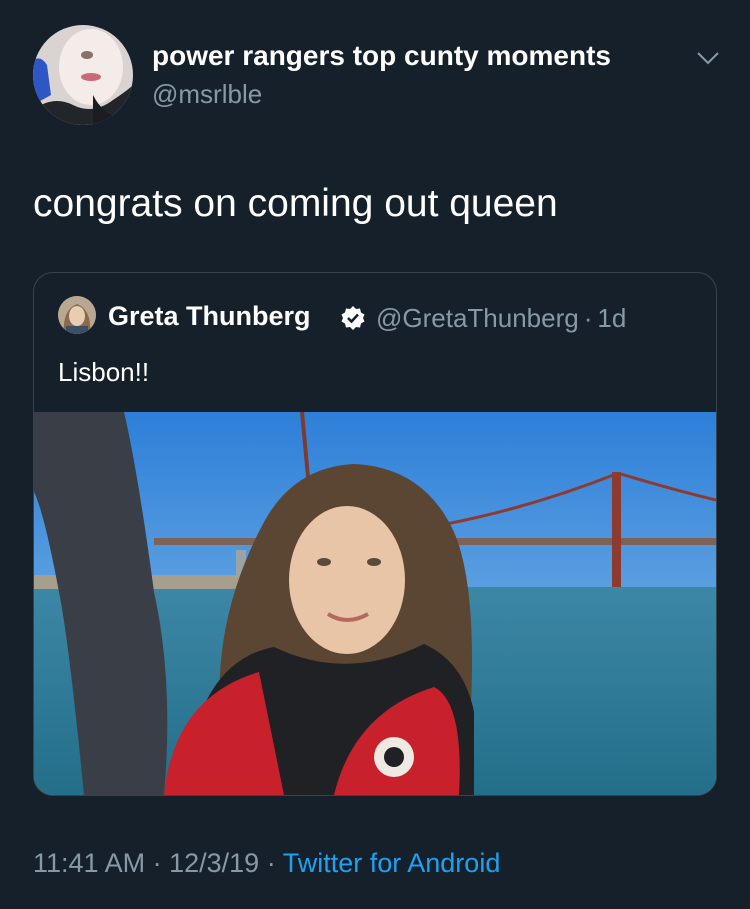 The image size is (750, 909). Describe the element at coordinates (214, 863) in the screenshot. I see `tweet-date: 12/3/19` at that location.